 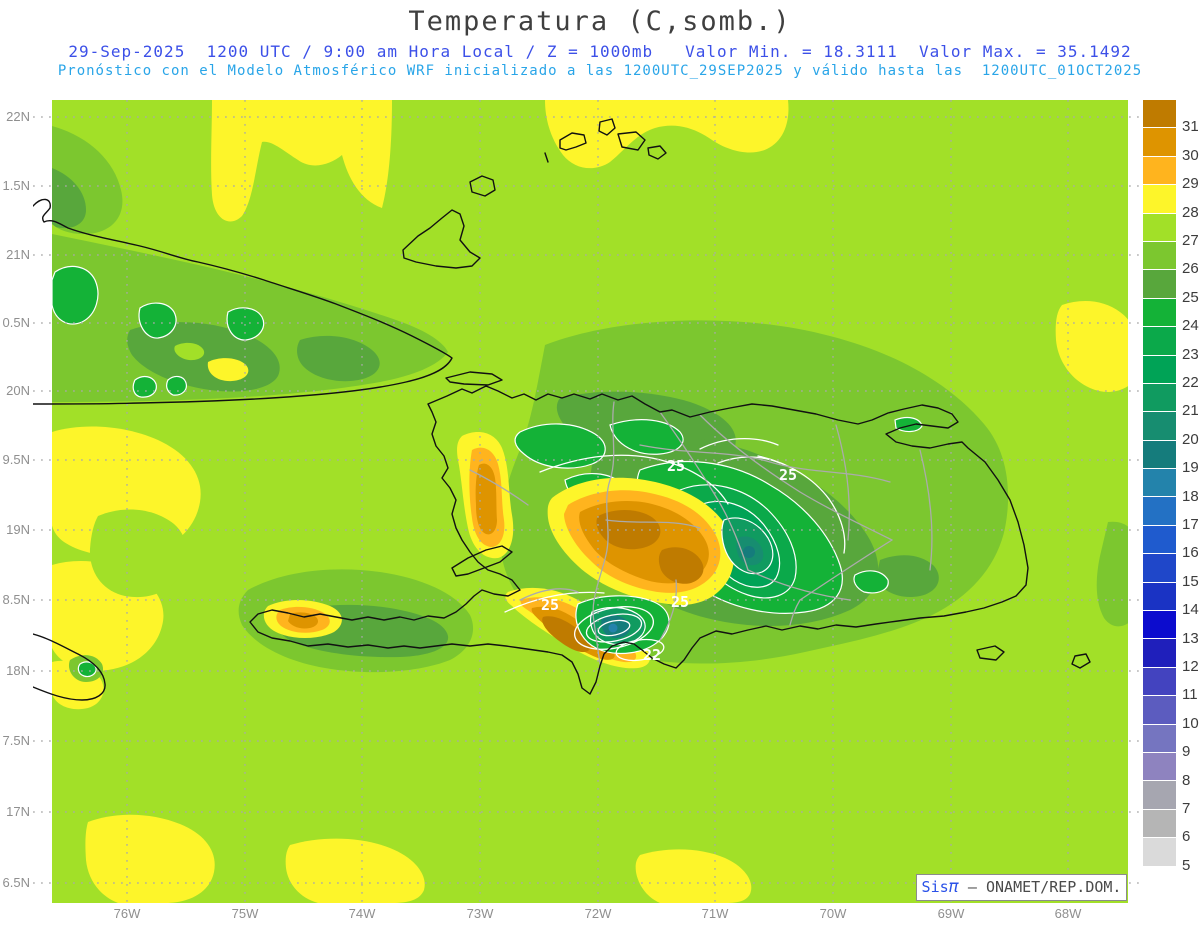 What do you see at coordinates (1190, 581) in the screenshot?
I see `colorbar-tick-label: 15` at bounding box center [1190, 581].